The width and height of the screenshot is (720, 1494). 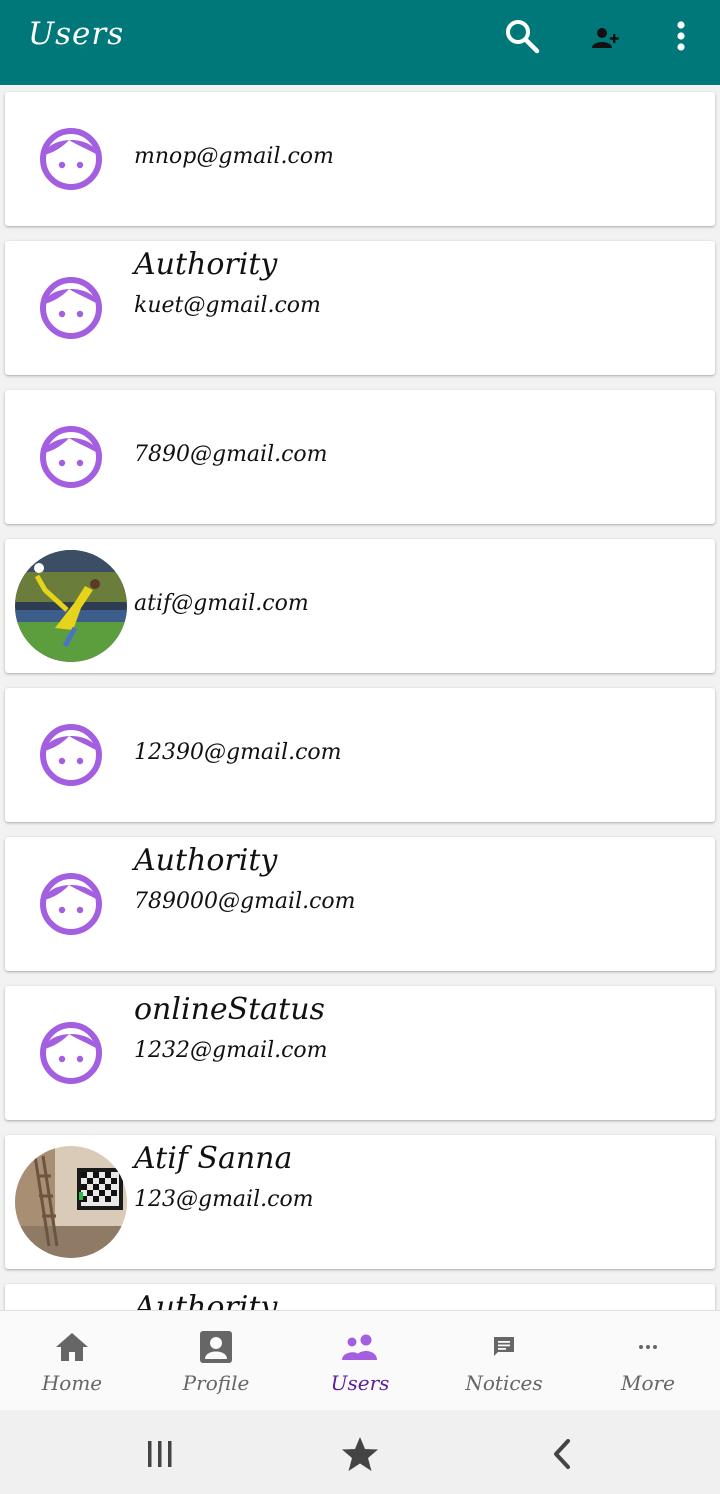 I want to click on page-title: Users, so click(x=76, y=34).